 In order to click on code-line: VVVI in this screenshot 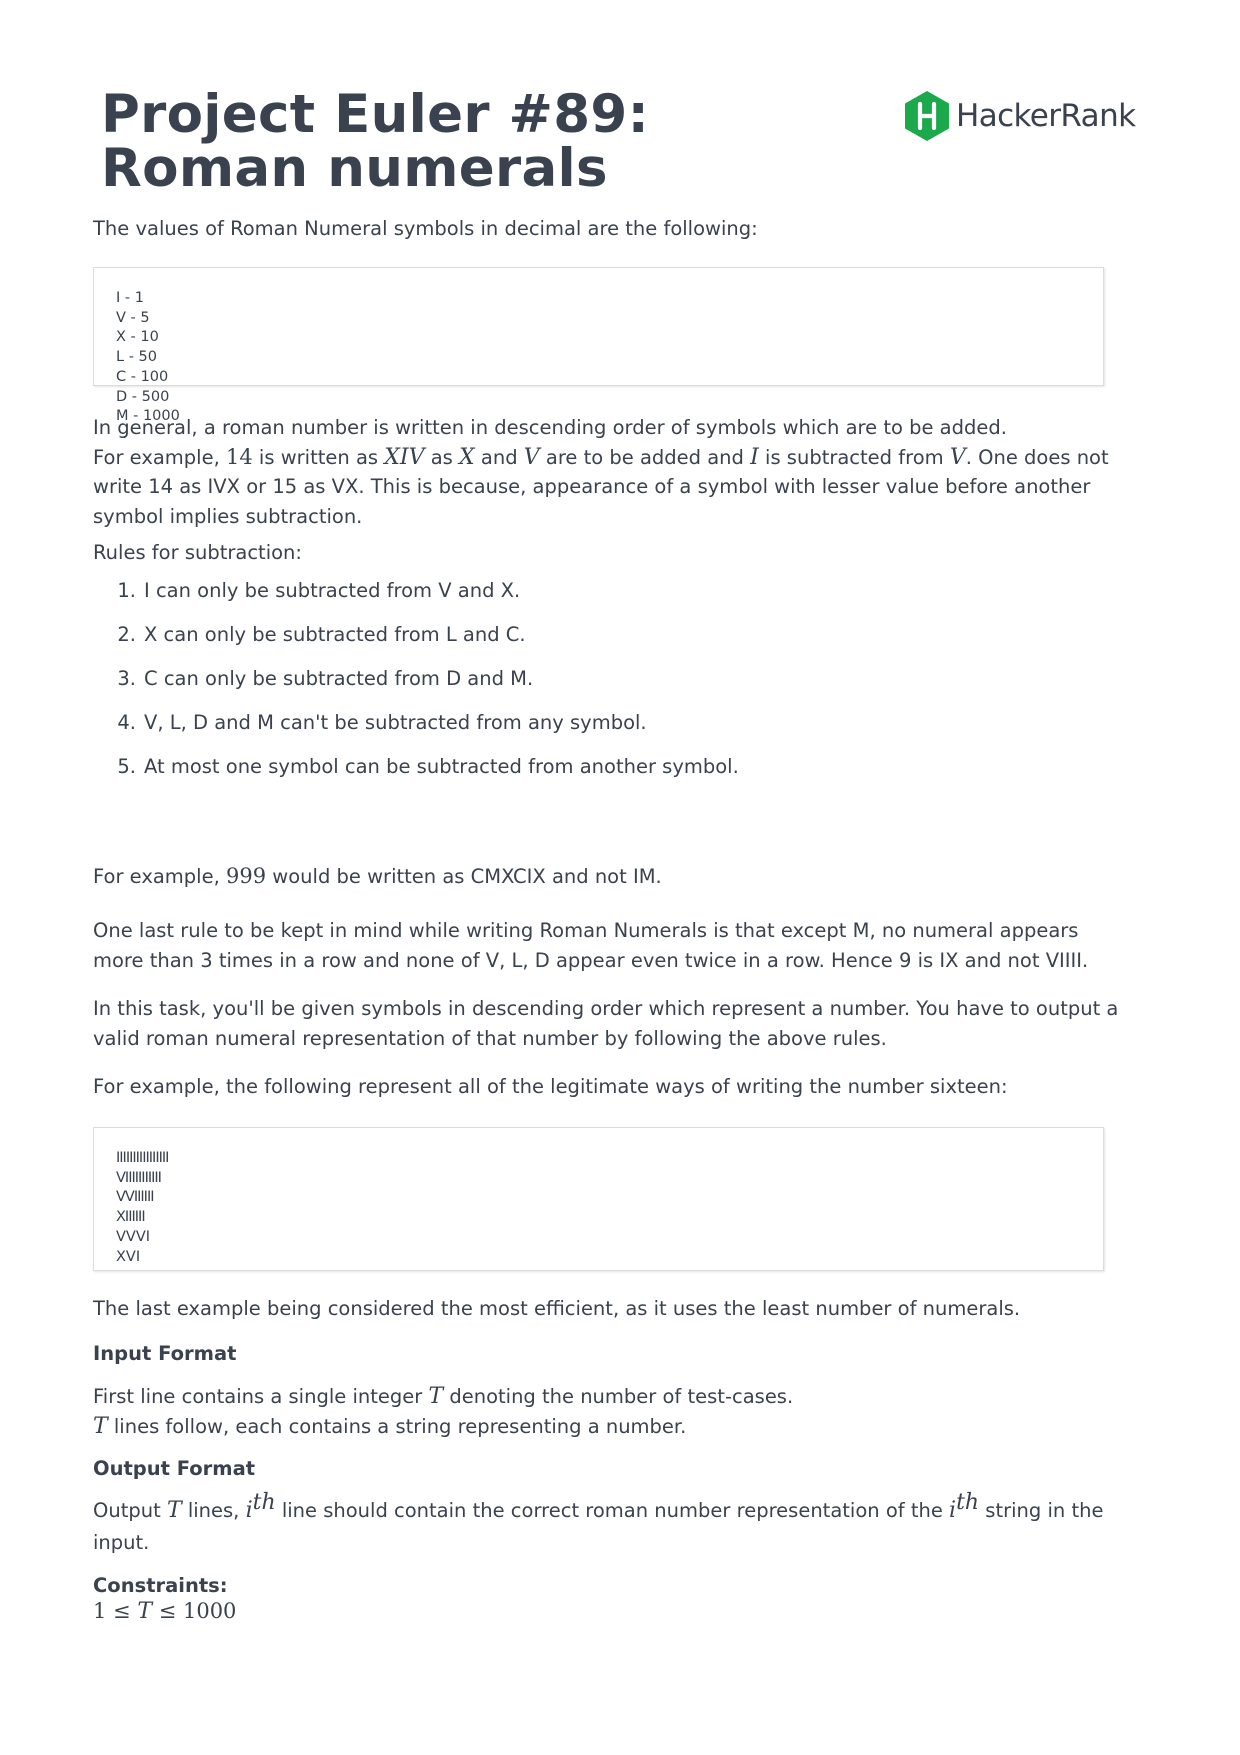, I will do `click(133, 1236)`.